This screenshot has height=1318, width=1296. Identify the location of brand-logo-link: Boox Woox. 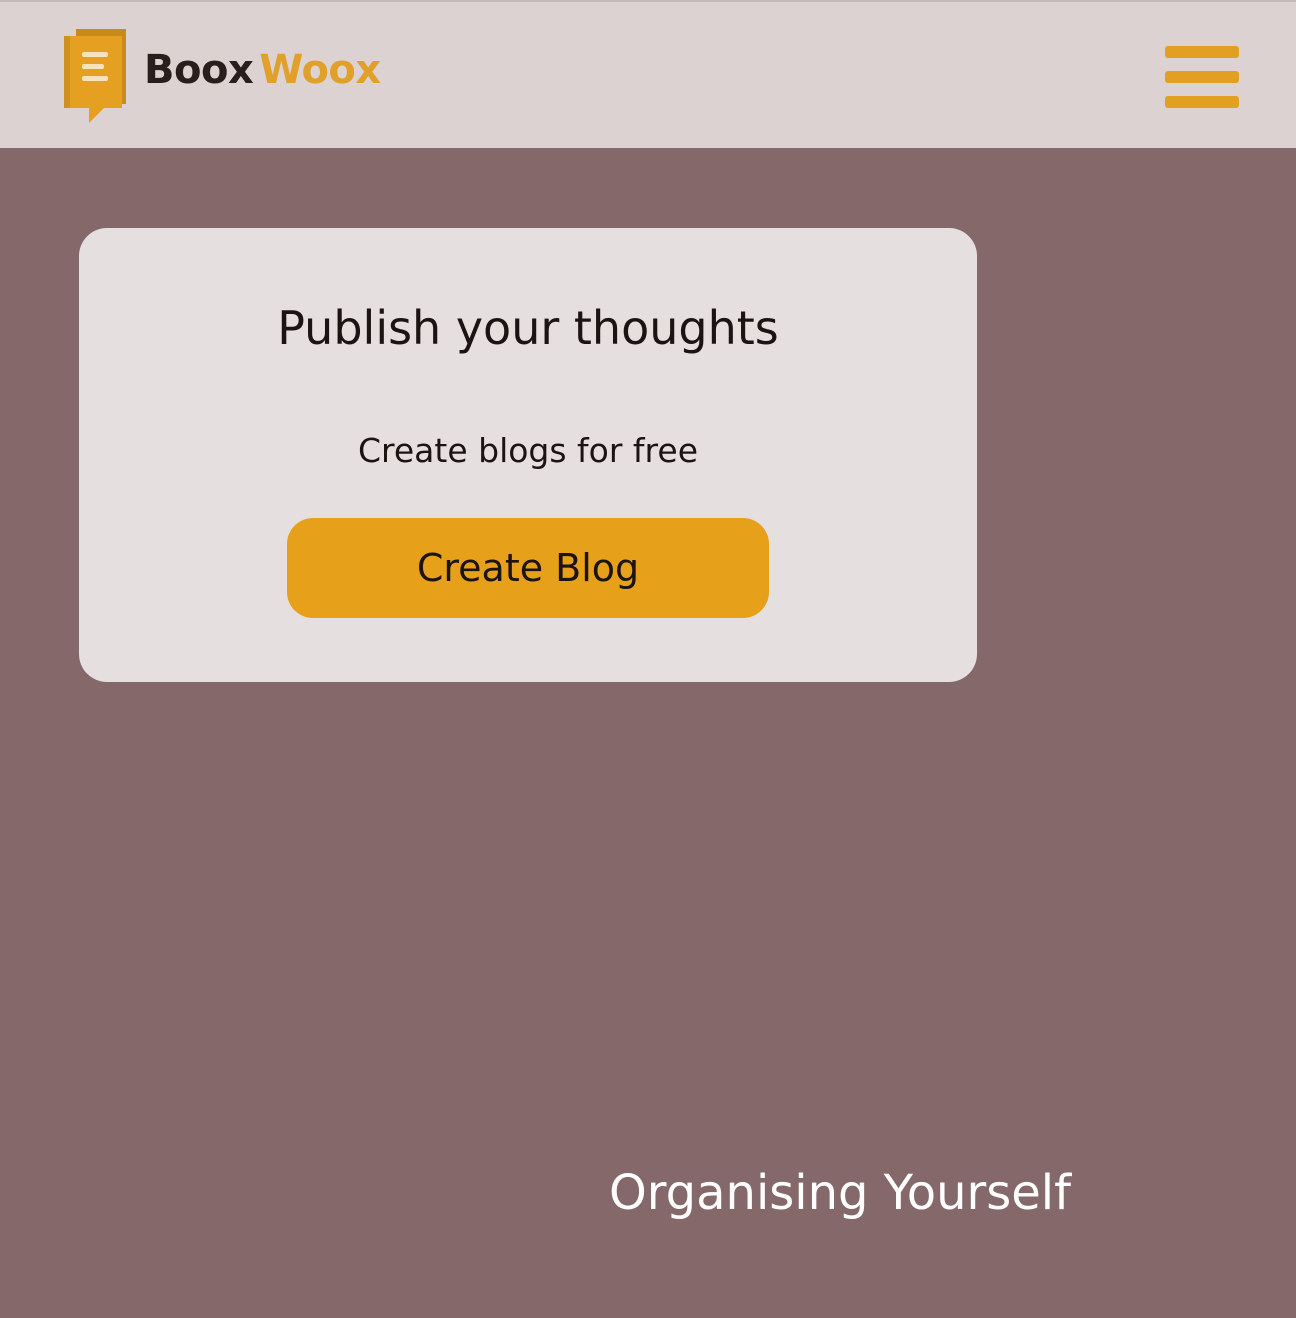
(232, 76).